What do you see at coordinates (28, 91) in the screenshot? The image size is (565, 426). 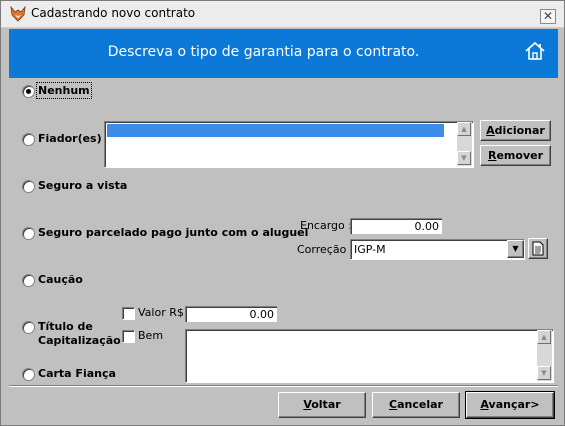 I see `radio-nenhum` at bounding box center [28, 91].